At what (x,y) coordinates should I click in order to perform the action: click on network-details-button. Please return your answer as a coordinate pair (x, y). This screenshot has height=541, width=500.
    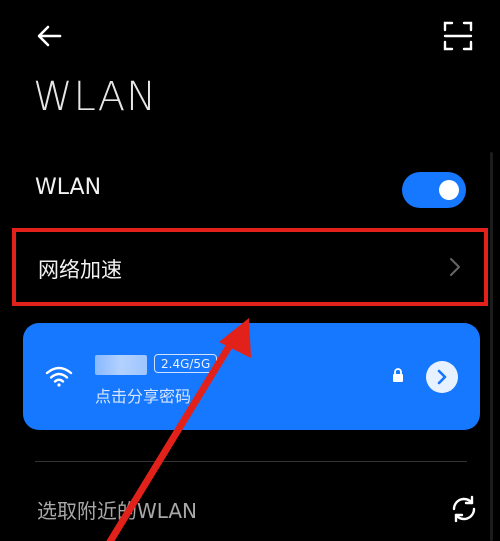
    Looking at the image, I should click on (442, 377).